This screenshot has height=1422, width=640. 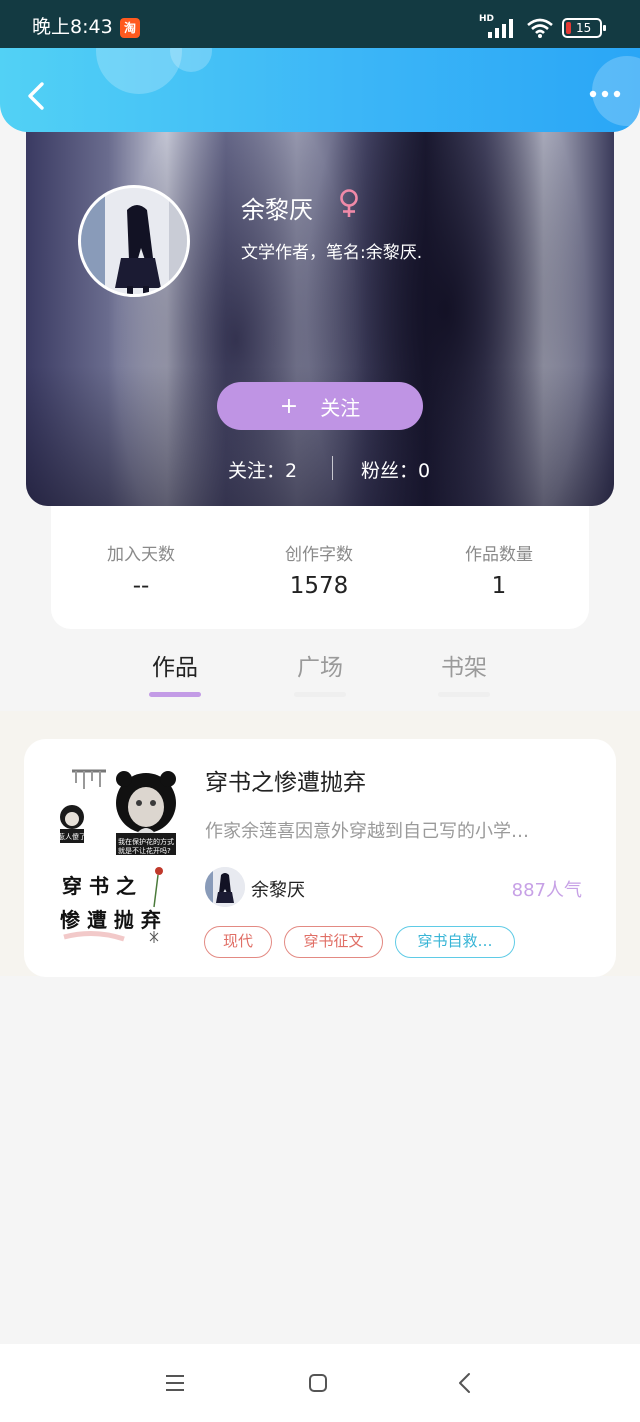 What do you see at coordinates (319, 586) in the screenshot?
I see `stat-value: 1578` at bounding box center [319, 586].